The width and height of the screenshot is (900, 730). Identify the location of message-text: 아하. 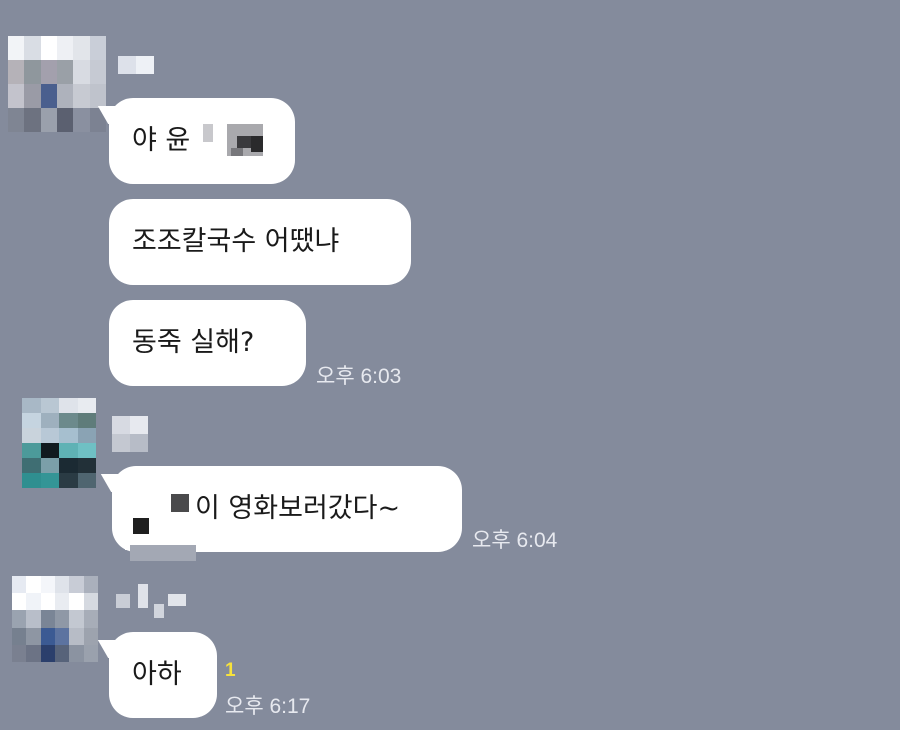
(157, 674).